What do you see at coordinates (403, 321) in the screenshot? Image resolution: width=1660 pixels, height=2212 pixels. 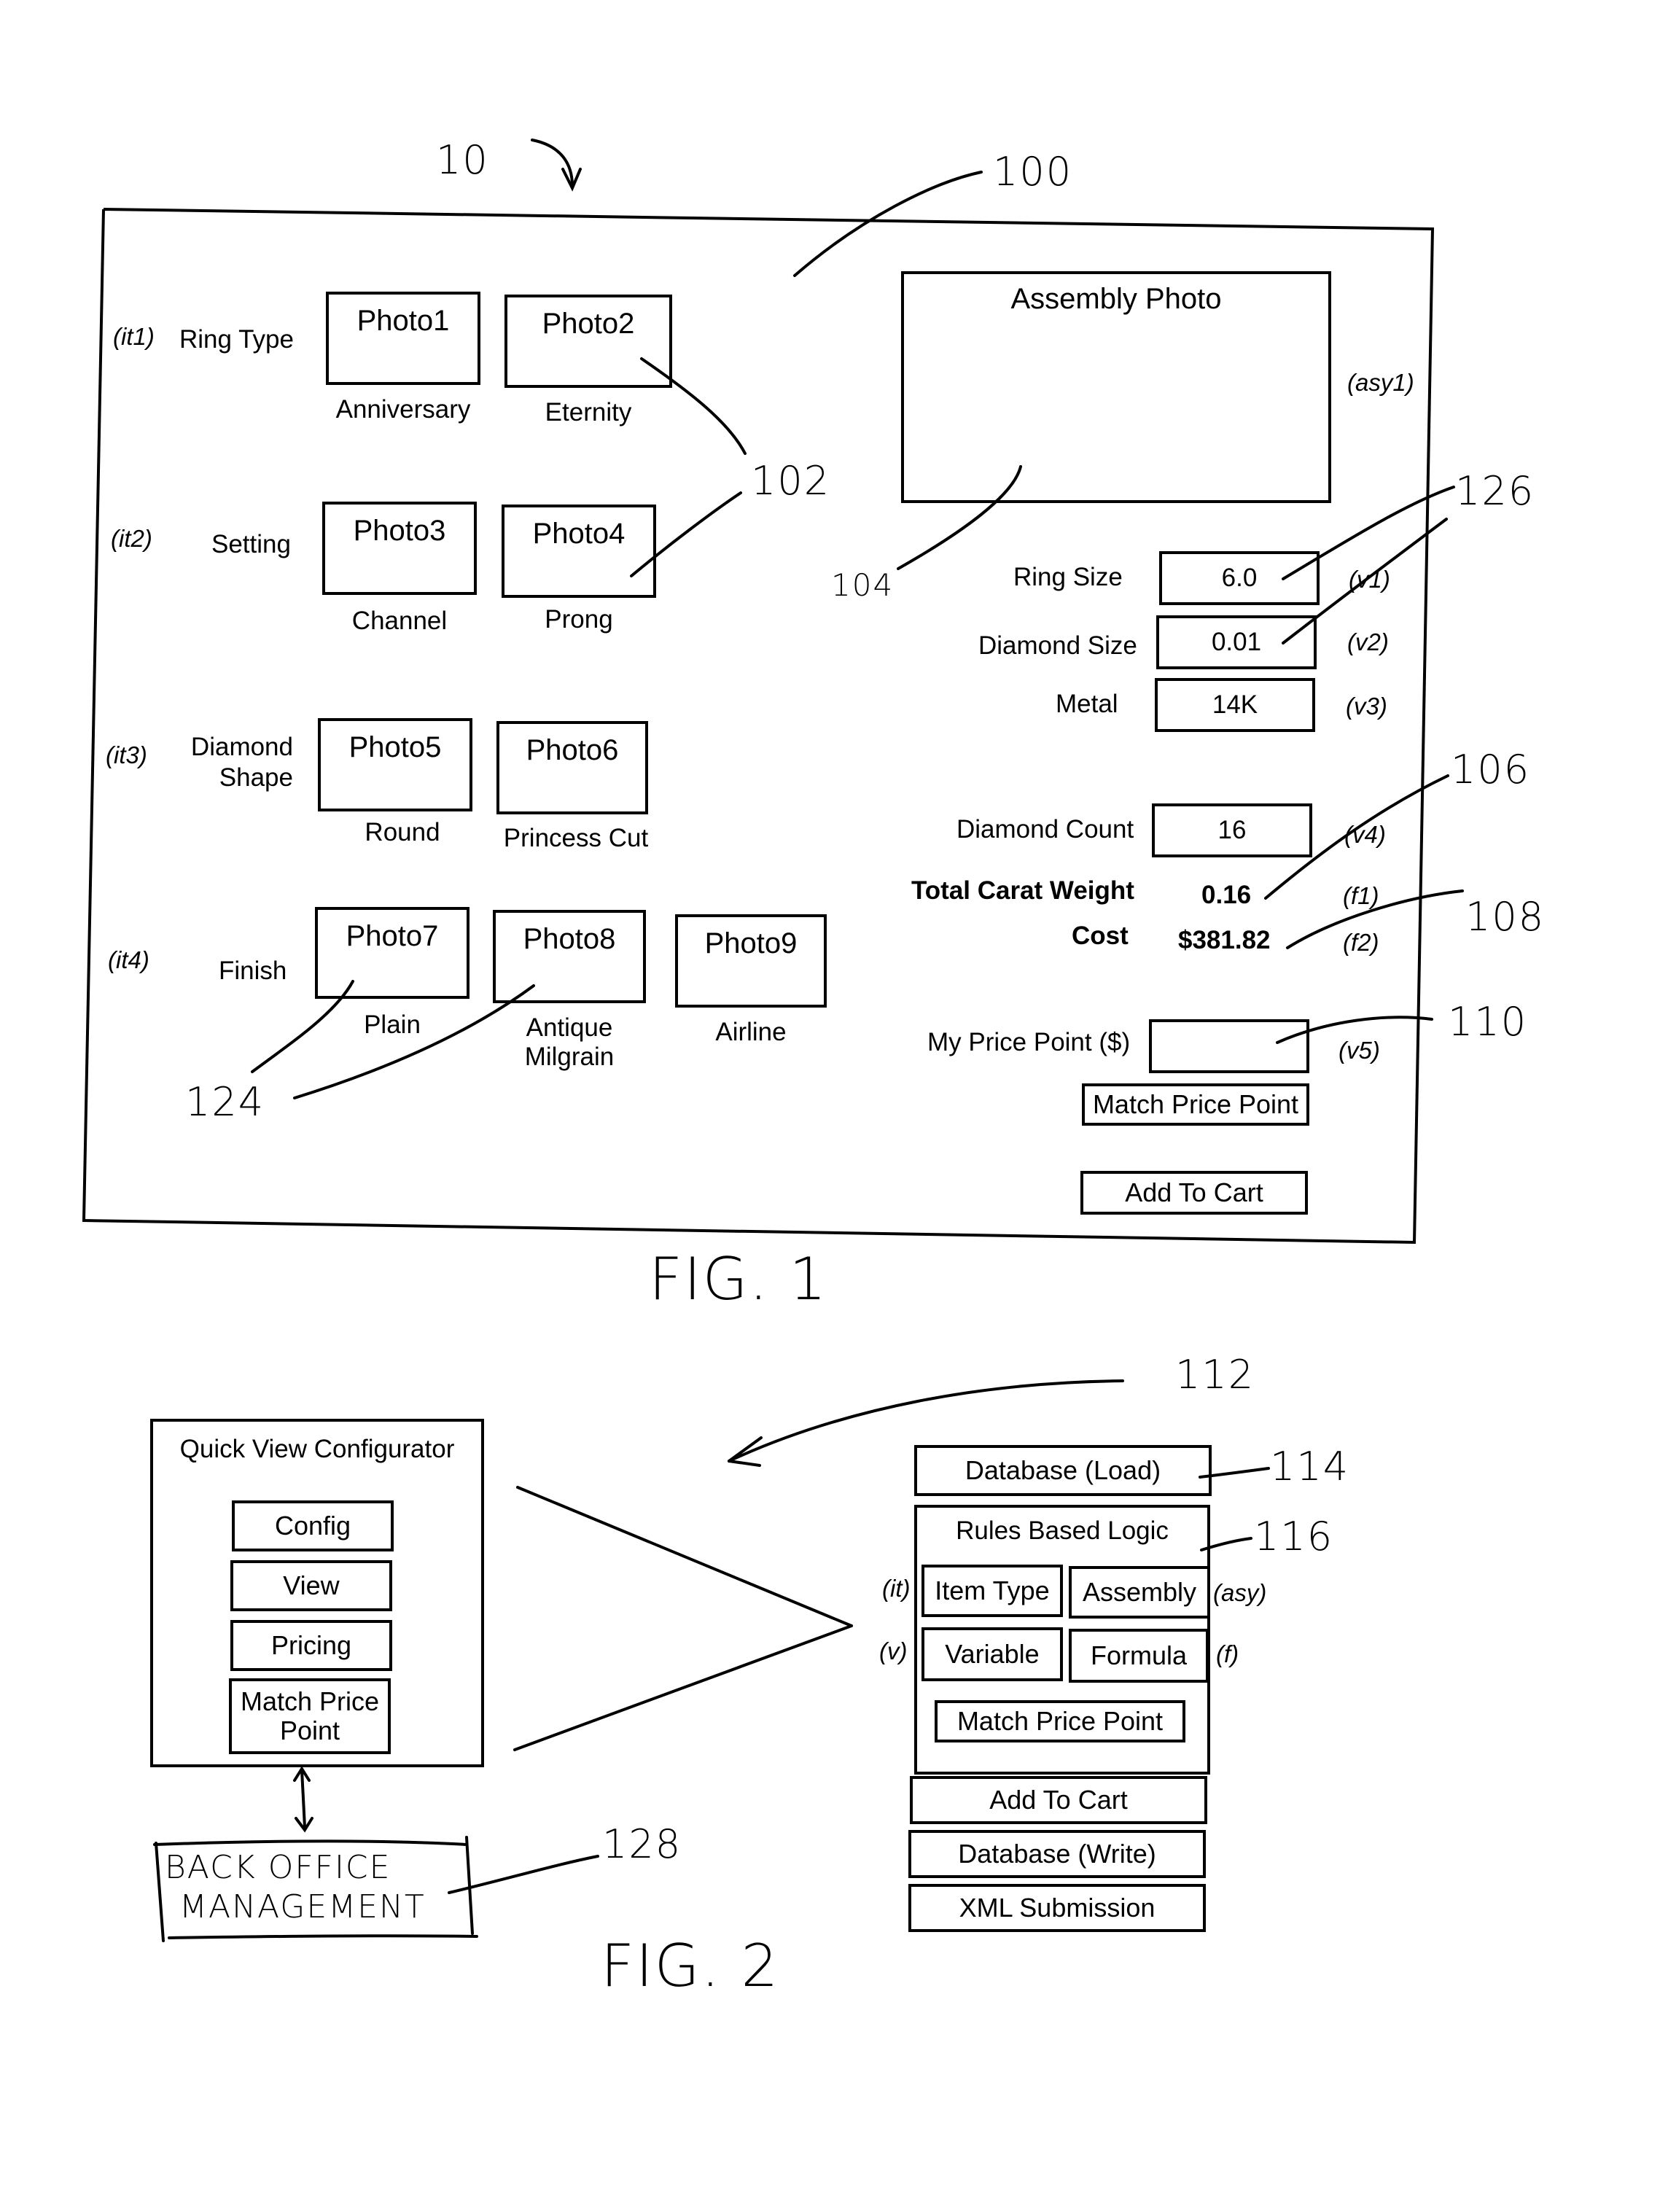 I see `photo-placeholder: Photo1` at bounding box center [403, 321].